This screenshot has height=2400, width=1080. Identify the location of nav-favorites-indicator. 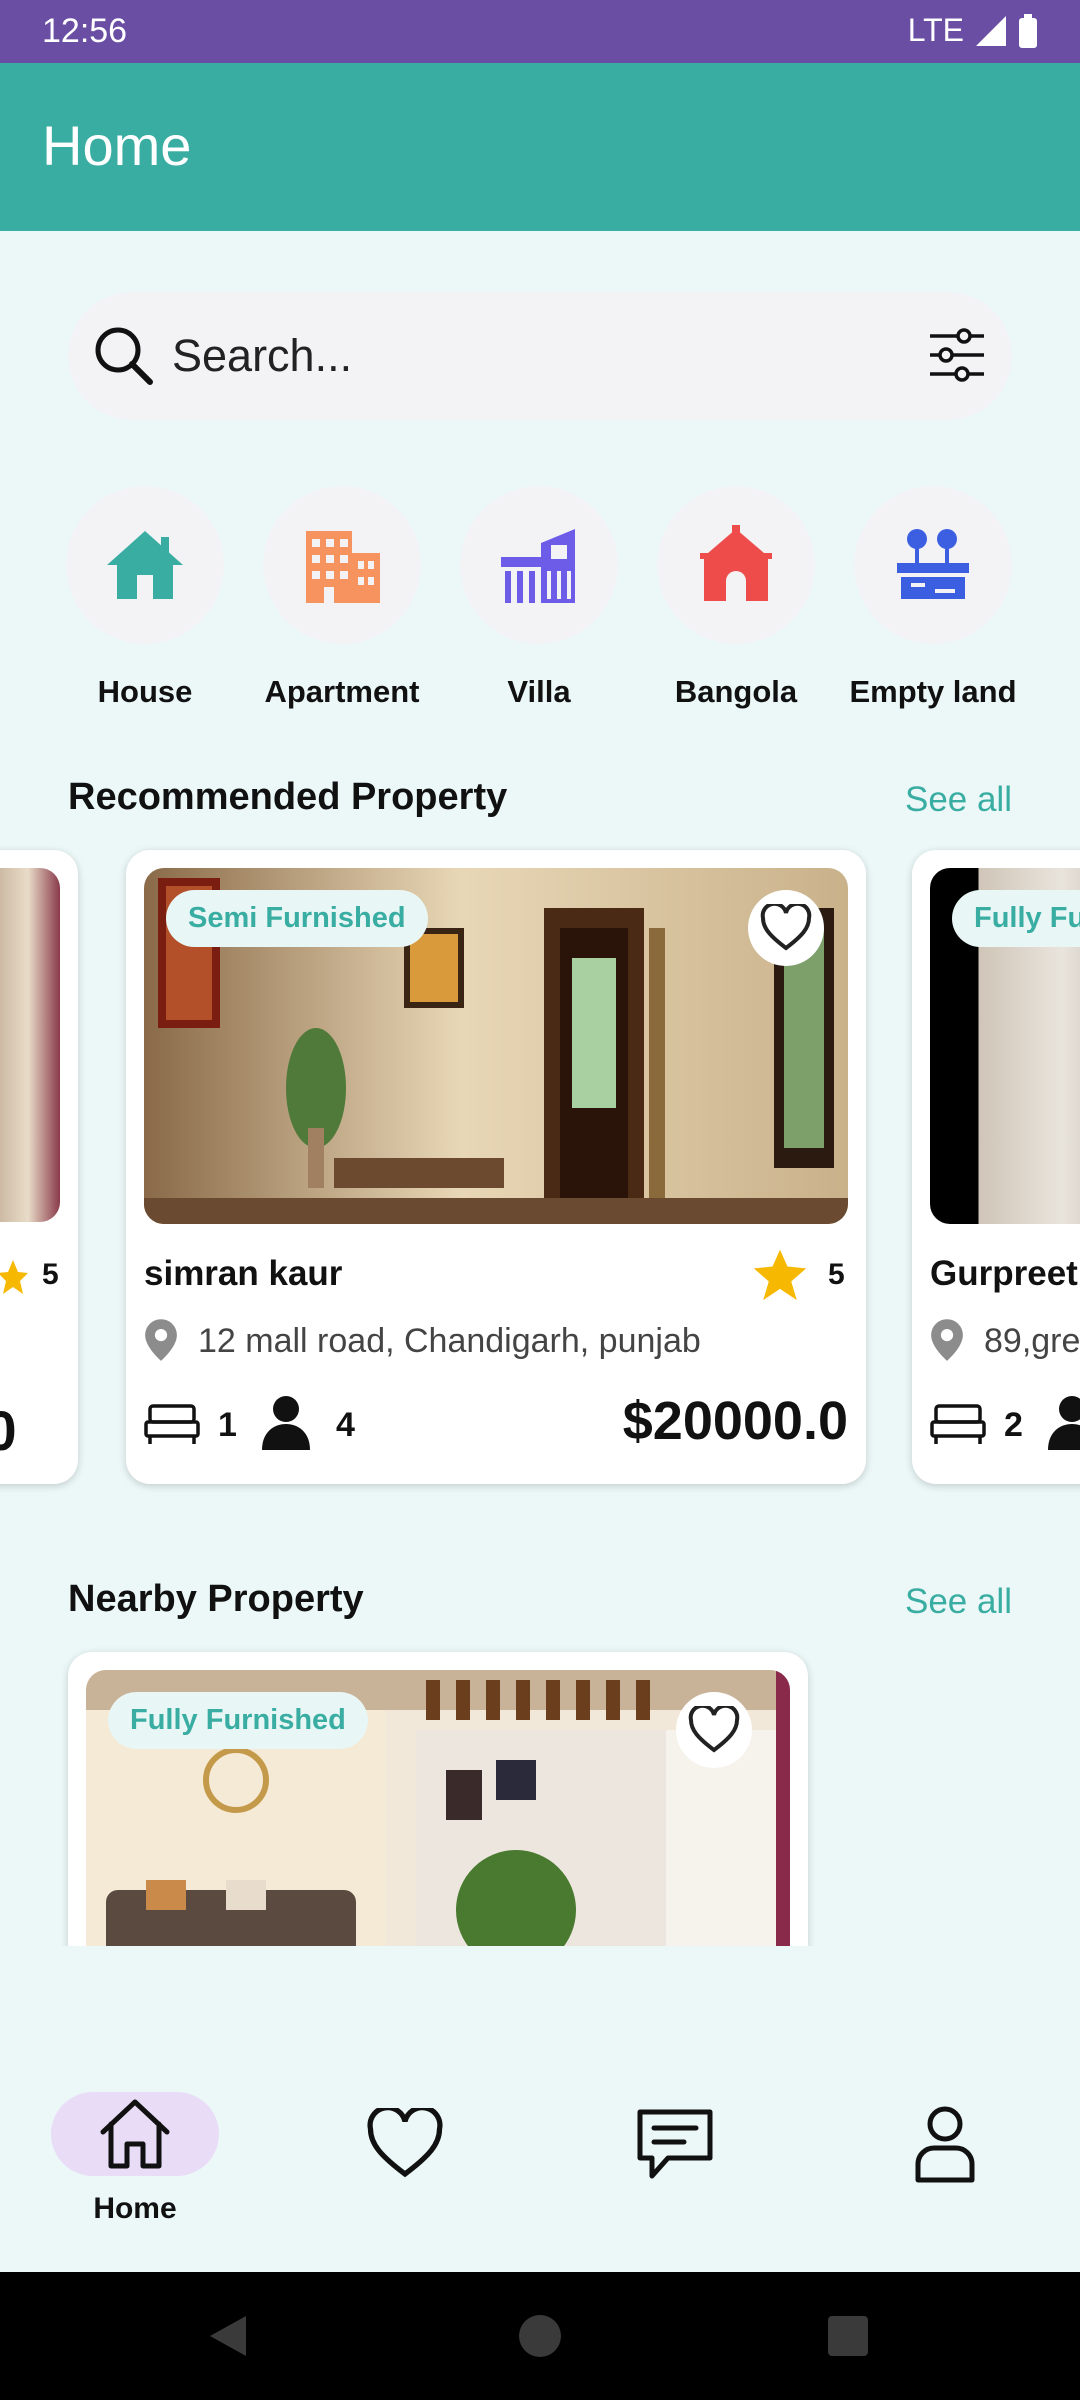
(405, 2144).